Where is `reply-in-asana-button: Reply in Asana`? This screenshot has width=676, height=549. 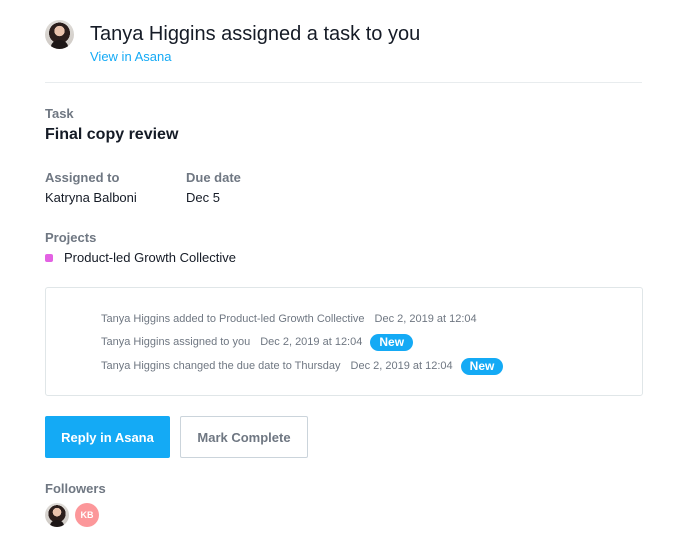
reply-in-asana-button: Reply in Asana is located at coordinates (107, 437).